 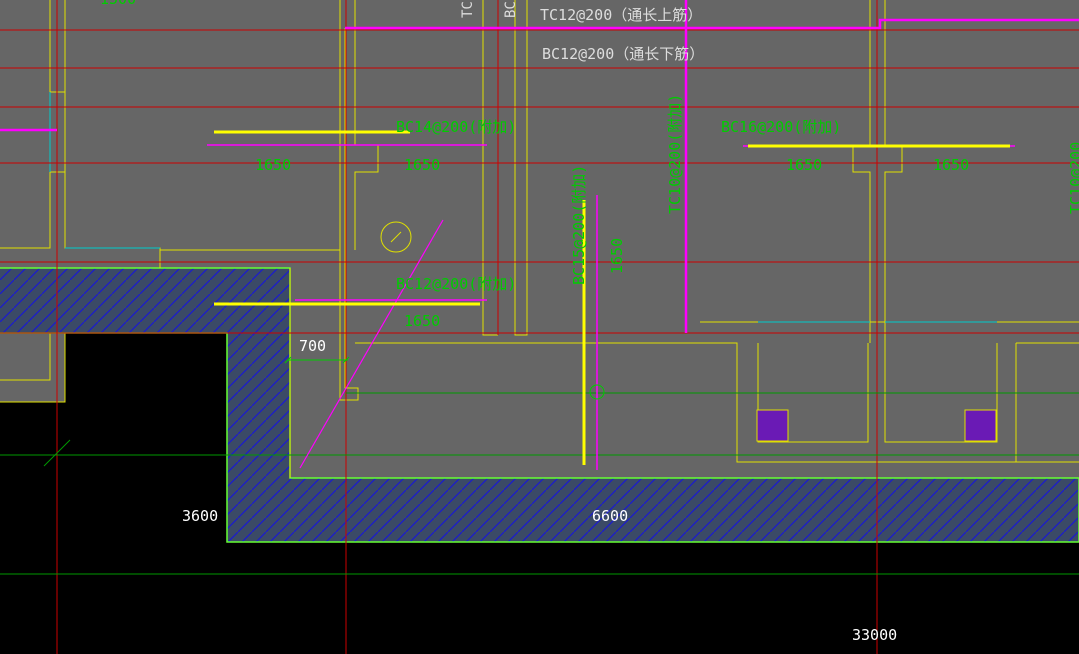 I want to click on dim-1650-c: 1650, so click(x=804, y=165).